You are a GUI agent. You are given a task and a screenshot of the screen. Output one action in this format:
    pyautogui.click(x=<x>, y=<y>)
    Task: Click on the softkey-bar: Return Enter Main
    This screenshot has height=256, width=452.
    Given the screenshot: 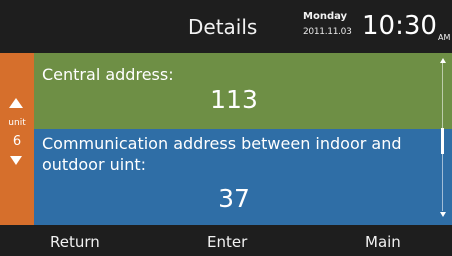 What is the action you would take?
    pyautogui.click(x=226, y=240)
    